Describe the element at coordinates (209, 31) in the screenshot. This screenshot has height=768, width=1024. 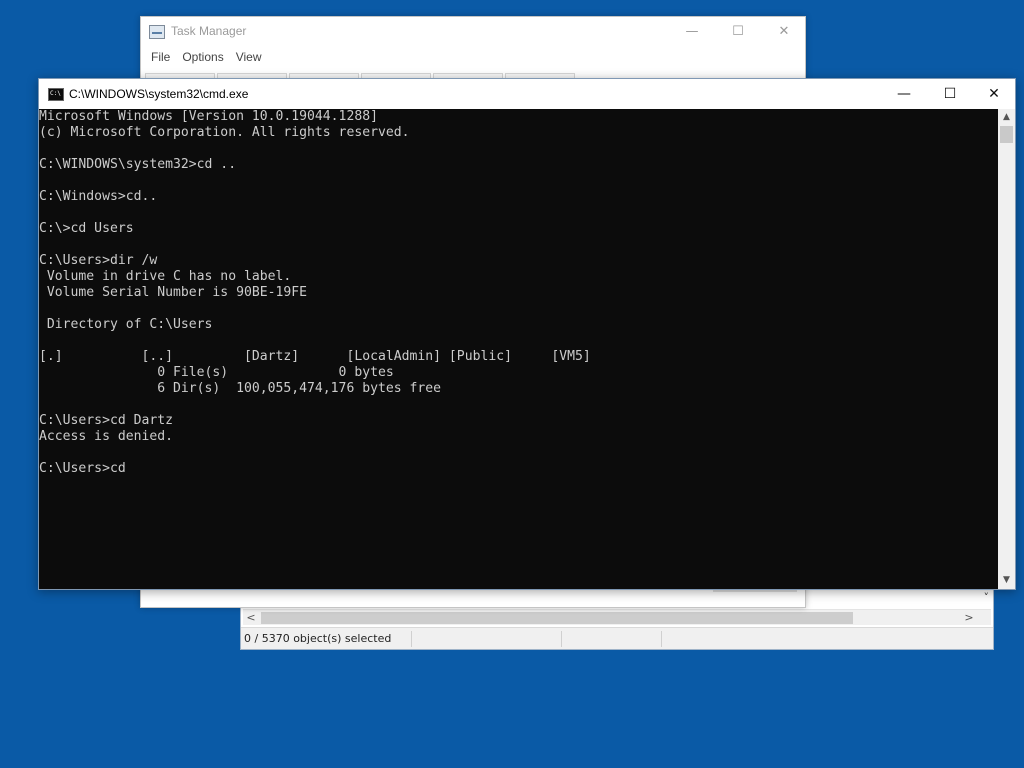
I see `window-title: Task Manager` at that location.